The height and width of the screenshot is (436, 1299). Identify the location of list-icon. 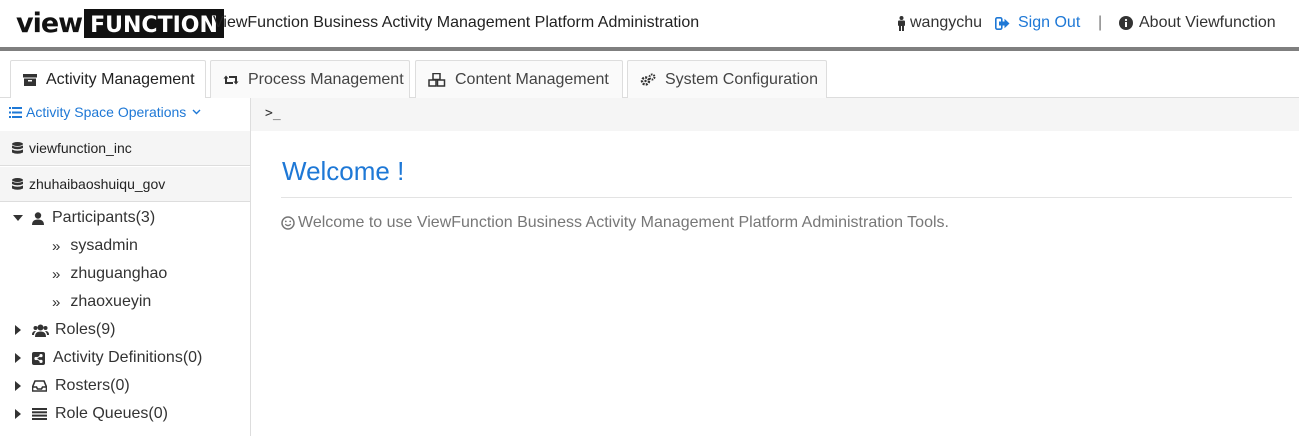
(15, 112).